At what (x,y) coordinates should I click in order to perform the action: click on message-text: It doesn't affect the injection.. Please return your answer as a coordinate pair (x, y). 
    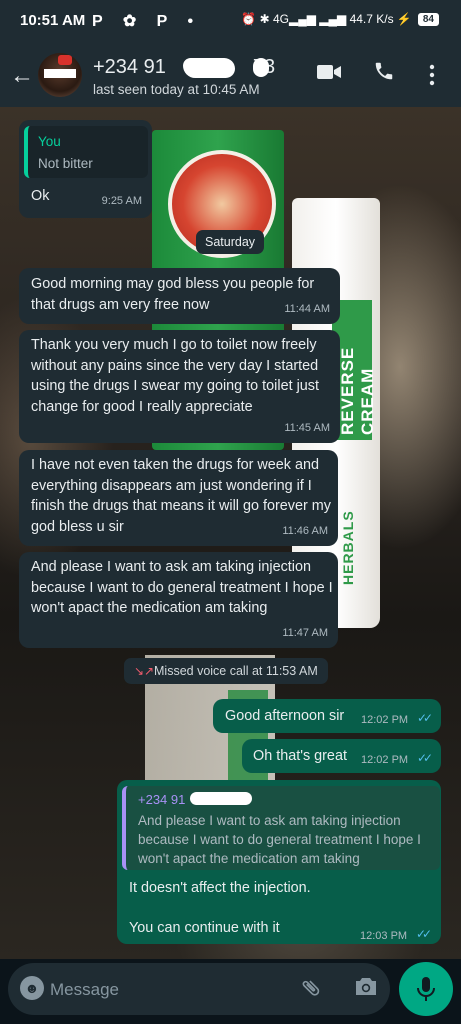
    Looking at the image, I should click on (220, 888).